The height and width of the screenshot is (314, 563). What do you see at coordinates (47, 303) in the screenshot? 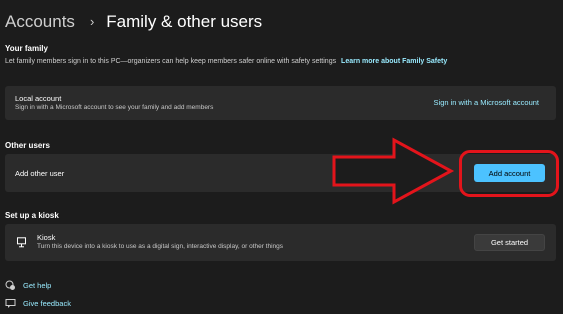
I see `give-feedback-label: Give feedback` at bounding box center [47, 303].